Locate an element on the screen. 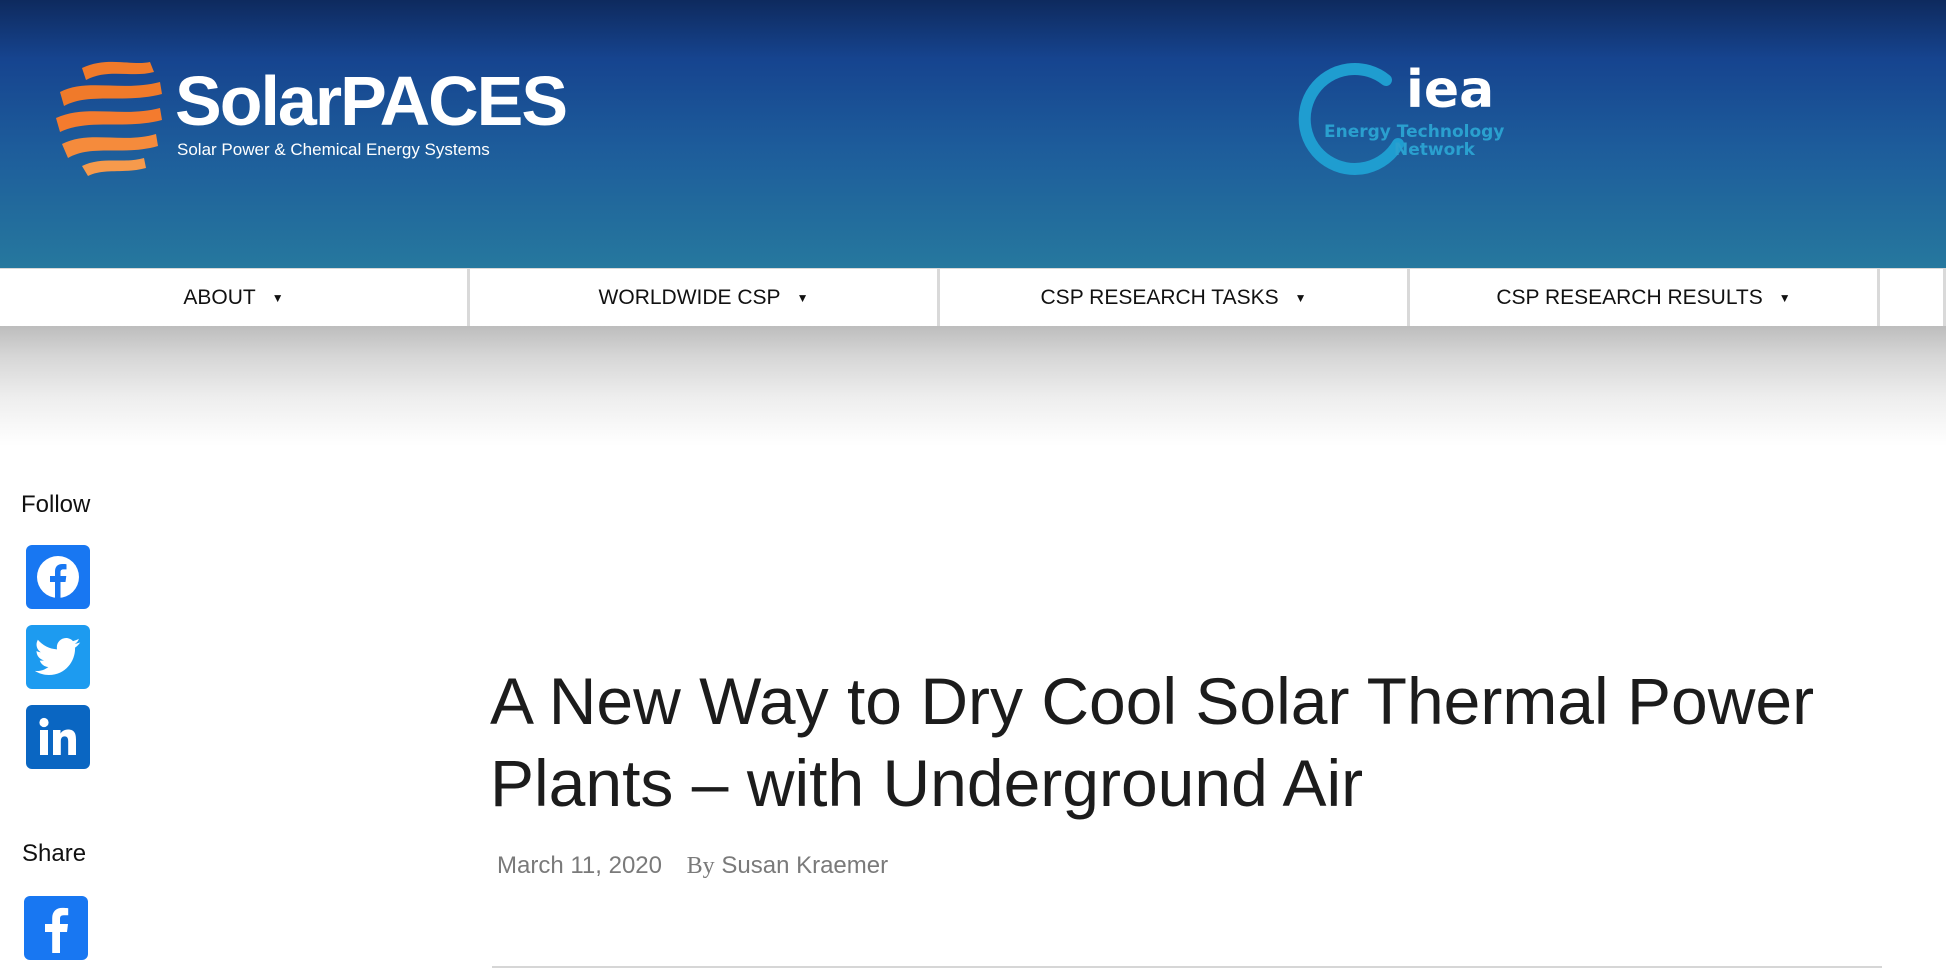 The height and width of the screenshot is (972, 1946). linkedin-icon is located at coordinates (57, 736).